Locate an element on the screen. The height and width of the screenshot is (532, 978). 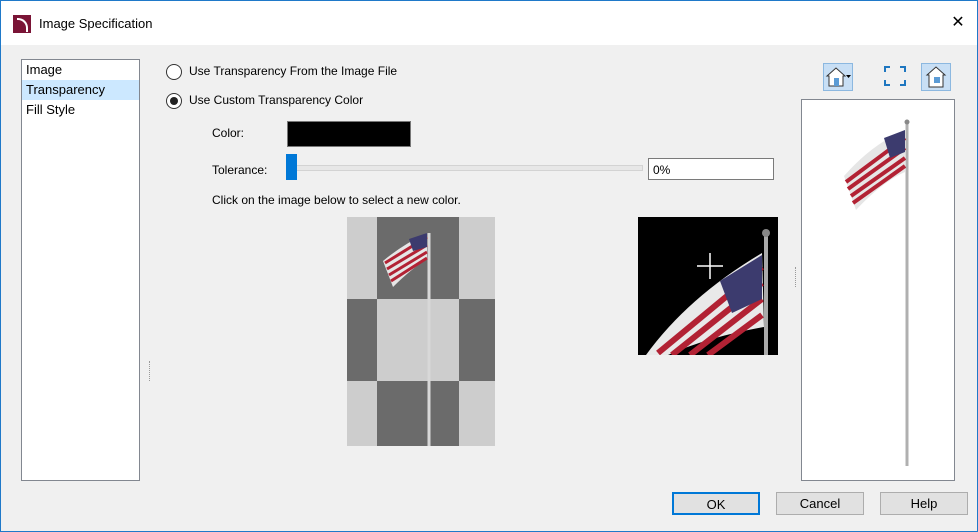
tolerance-slider-track is located at coordinates (465, 168).